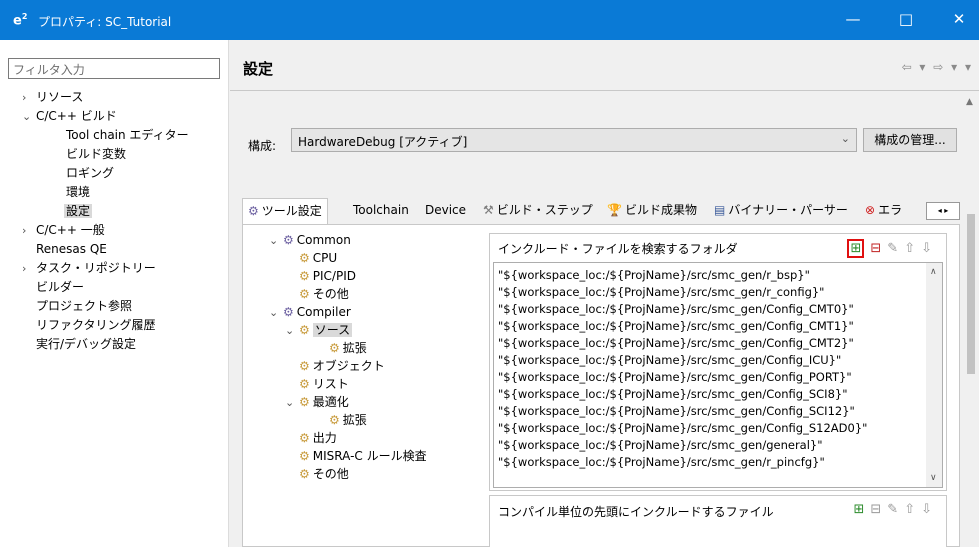 This screenshot has width=979, height=547. I want to click on maximize-button: □, so click(906, 20).